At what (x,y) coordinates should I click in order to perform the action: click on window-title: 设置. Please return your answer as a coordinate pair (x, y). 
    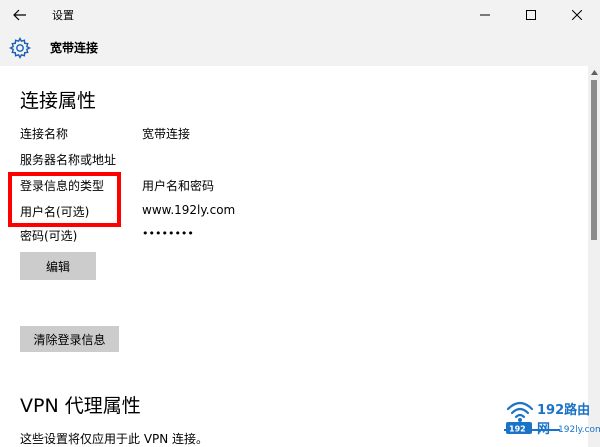
    Looking at the image, I should click on (63, 15).